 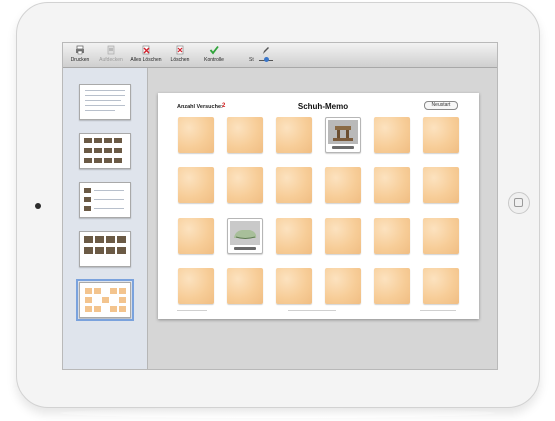 I want to click on camera-icon, so click(x=38, y=206).